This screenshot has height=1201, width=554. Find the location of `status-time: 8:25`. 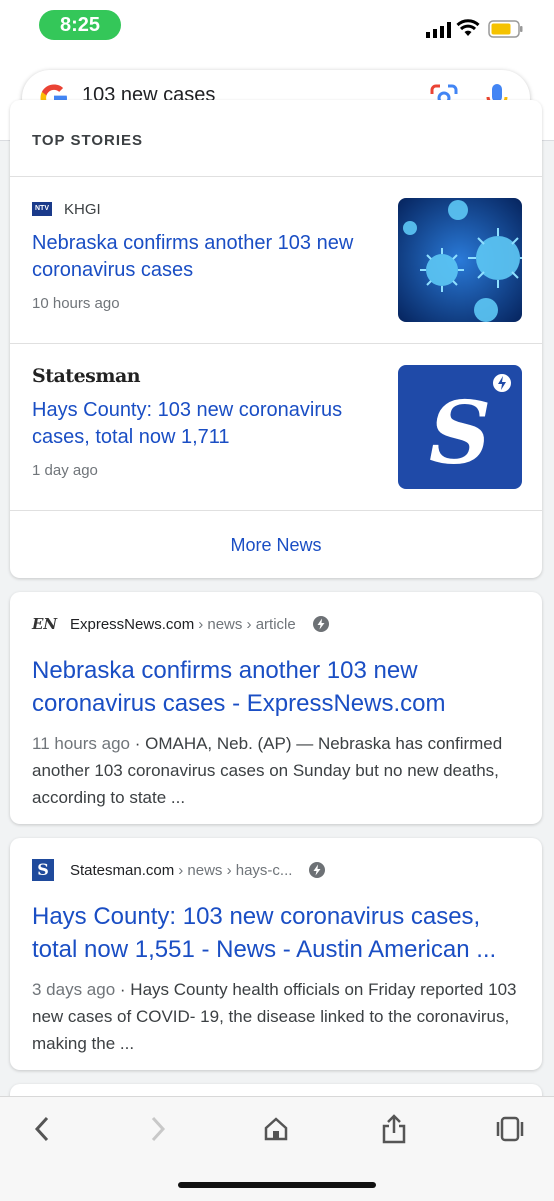

status-time: 8:25 is located at coordinates (80, 25).